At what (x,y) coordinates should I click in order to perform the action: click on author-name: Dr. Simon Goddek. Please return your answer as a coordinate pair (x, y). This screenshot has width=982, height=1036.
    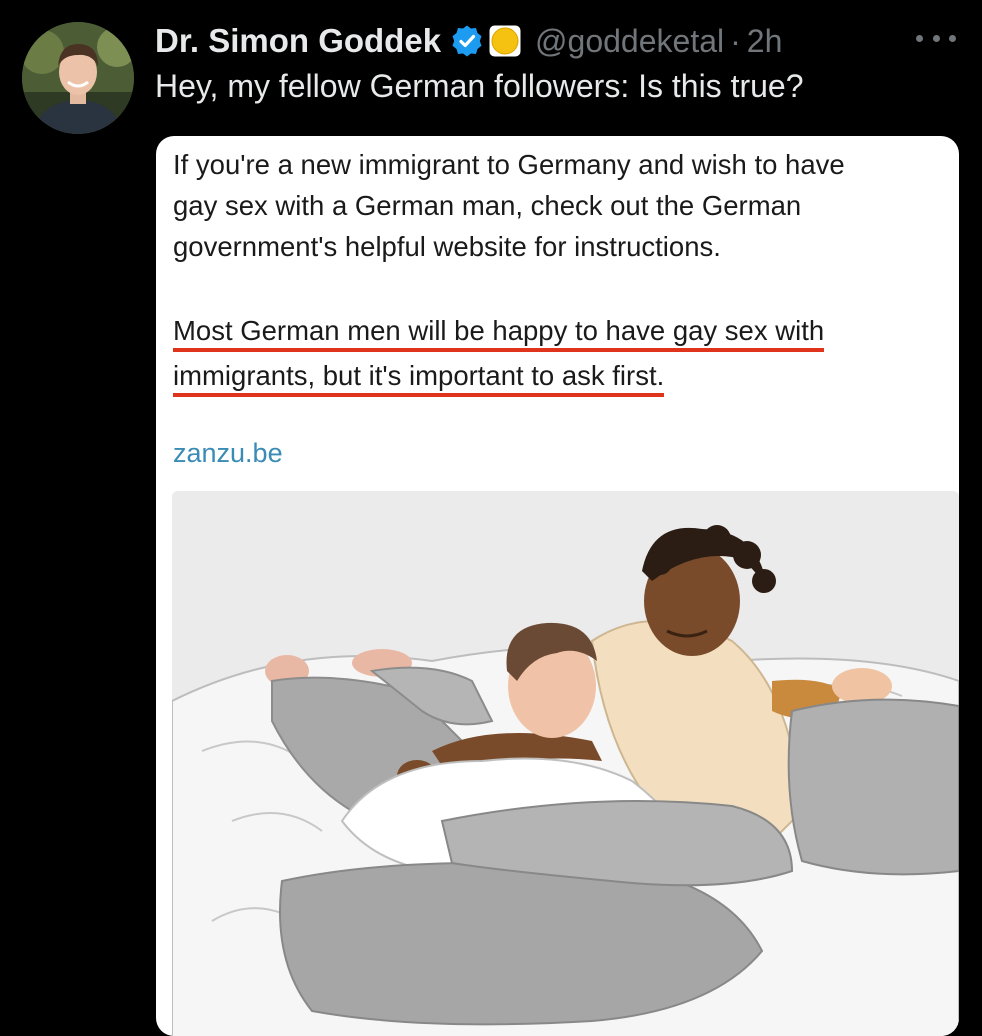
    Looking at the image, I should click on (298, 41).